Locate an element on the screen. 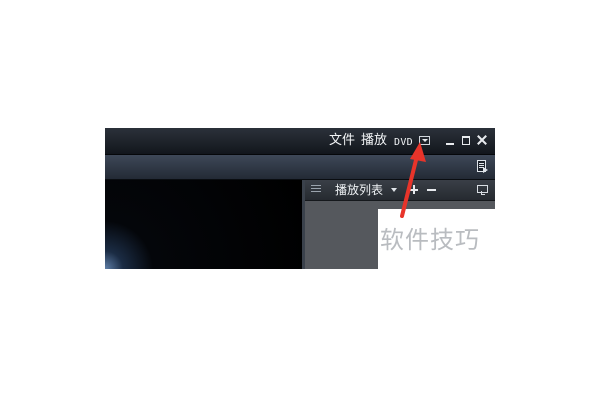 The height and width of the screenshot is (400, 600). undock-icon is located at coordinates (482, 190).